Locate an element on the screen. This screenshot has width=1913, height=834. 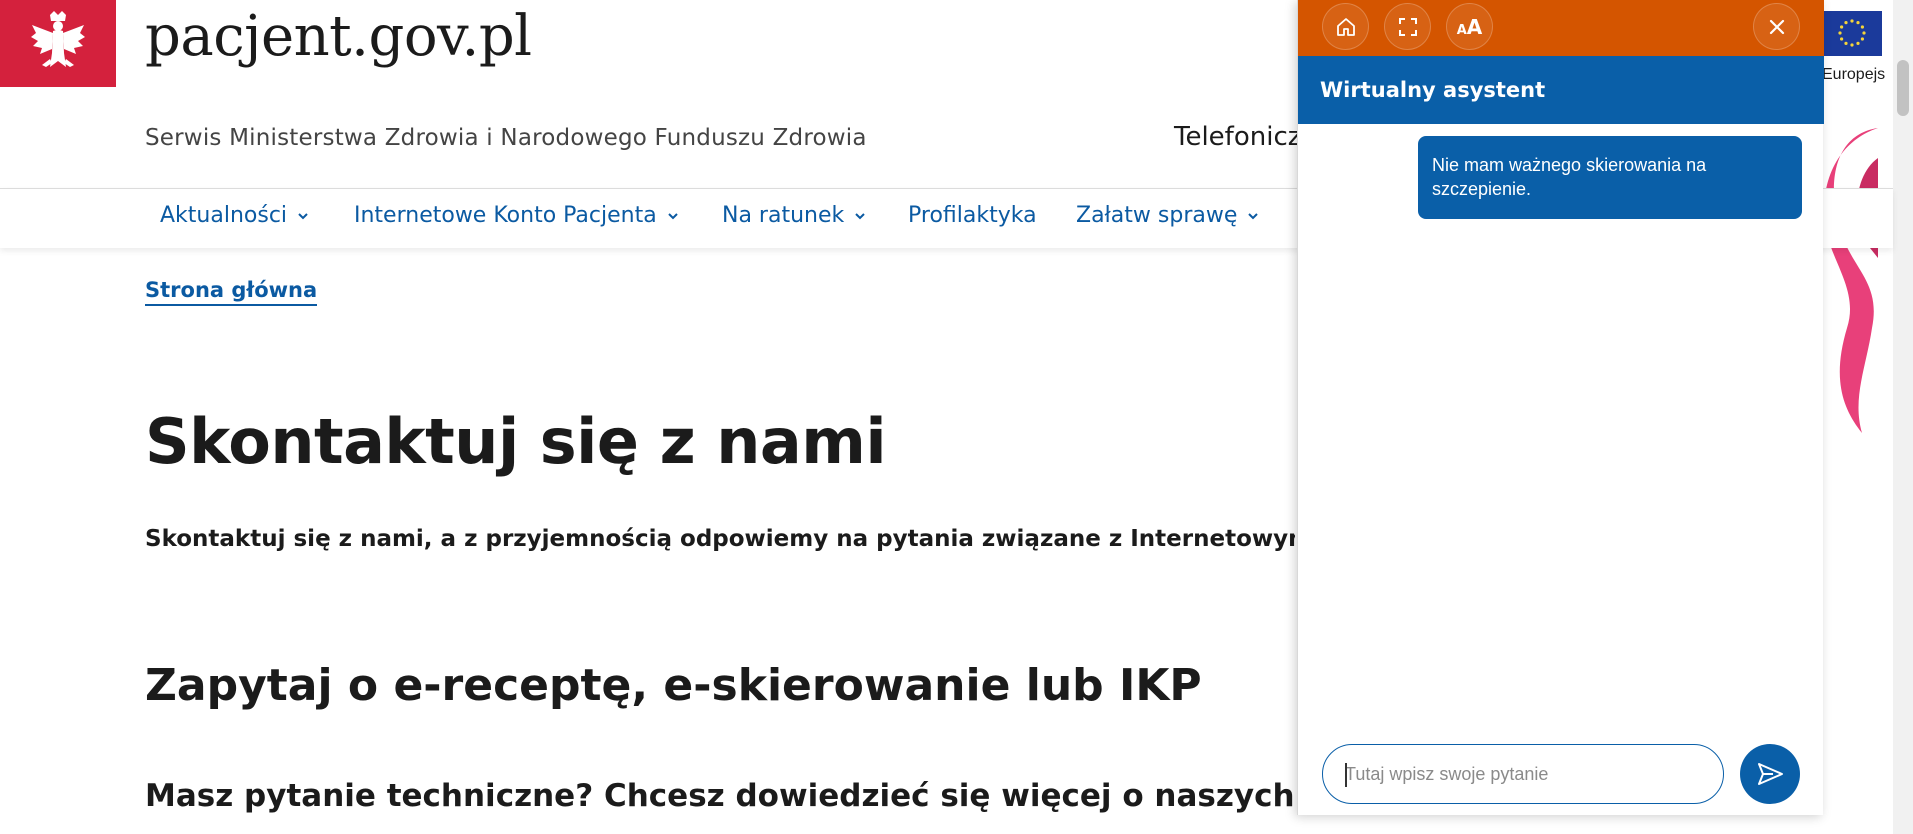
nav-item-label: Na ratunek is located at coordinates (783, 215).